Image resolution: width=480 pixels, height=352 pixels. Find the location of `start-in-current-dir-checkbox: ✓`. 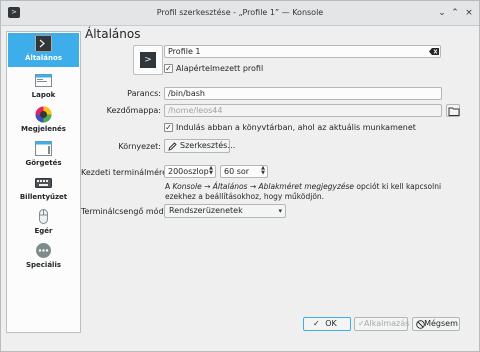

start-in-current-dir-checkbox: ✓ is located at coordinates (168, 127).